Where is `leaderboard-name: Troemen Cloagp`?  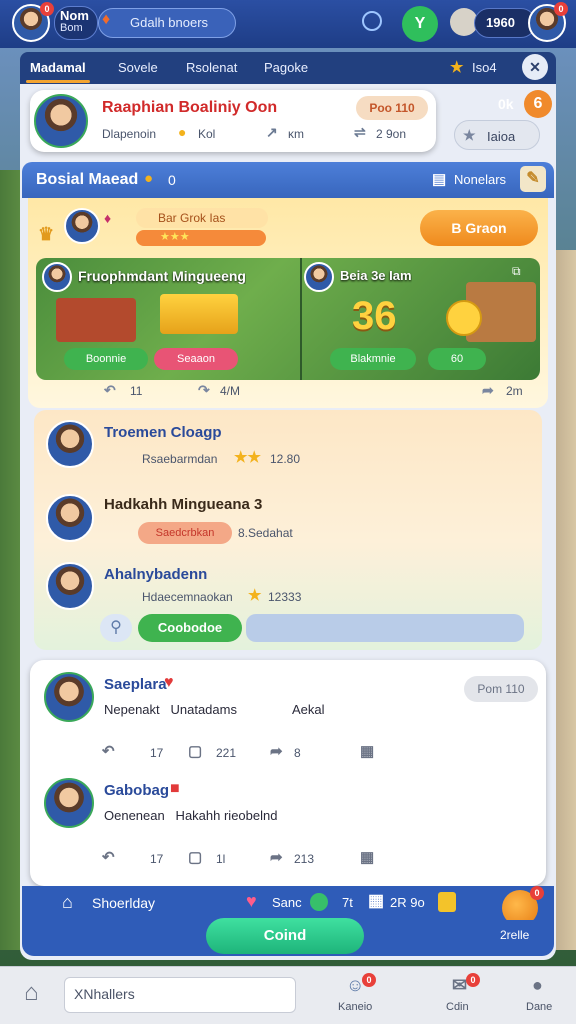 leaderboard-name: Troemen Cloagp is located at coordinates (163, 432).